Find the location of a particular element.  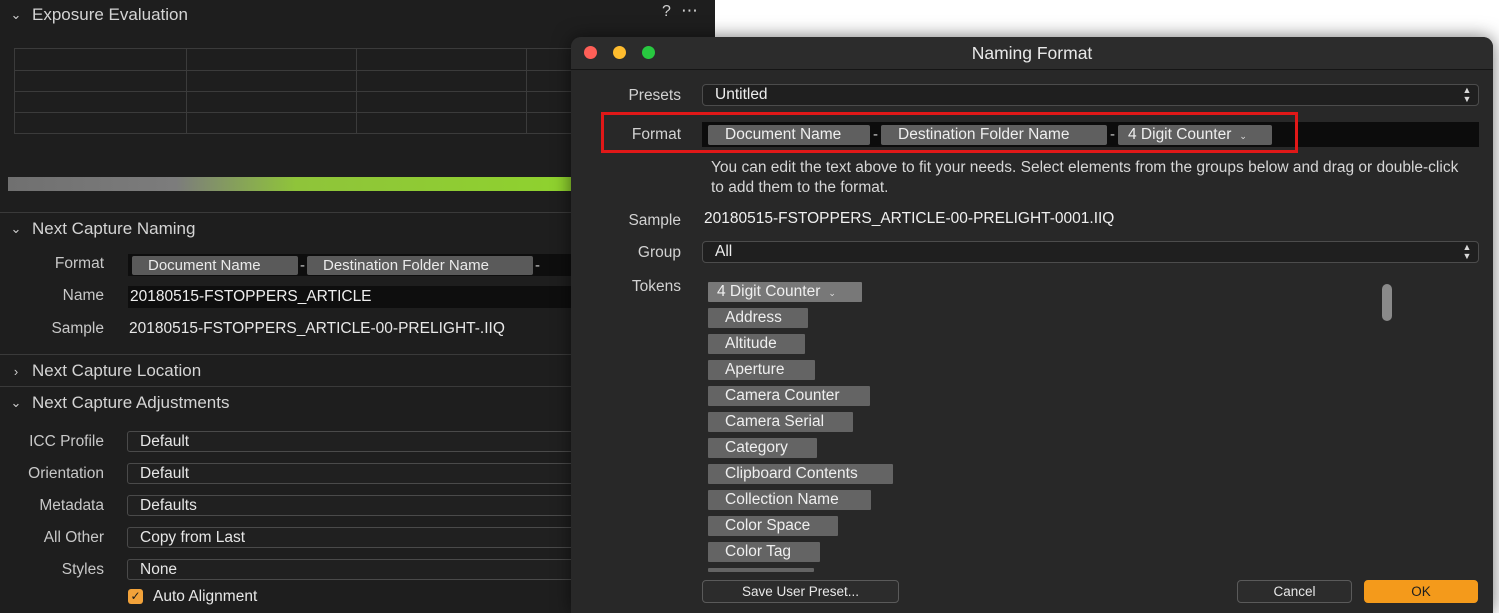

token-item-clipboard-contents: Clipboard Contents is located at coordinates (800, 474).